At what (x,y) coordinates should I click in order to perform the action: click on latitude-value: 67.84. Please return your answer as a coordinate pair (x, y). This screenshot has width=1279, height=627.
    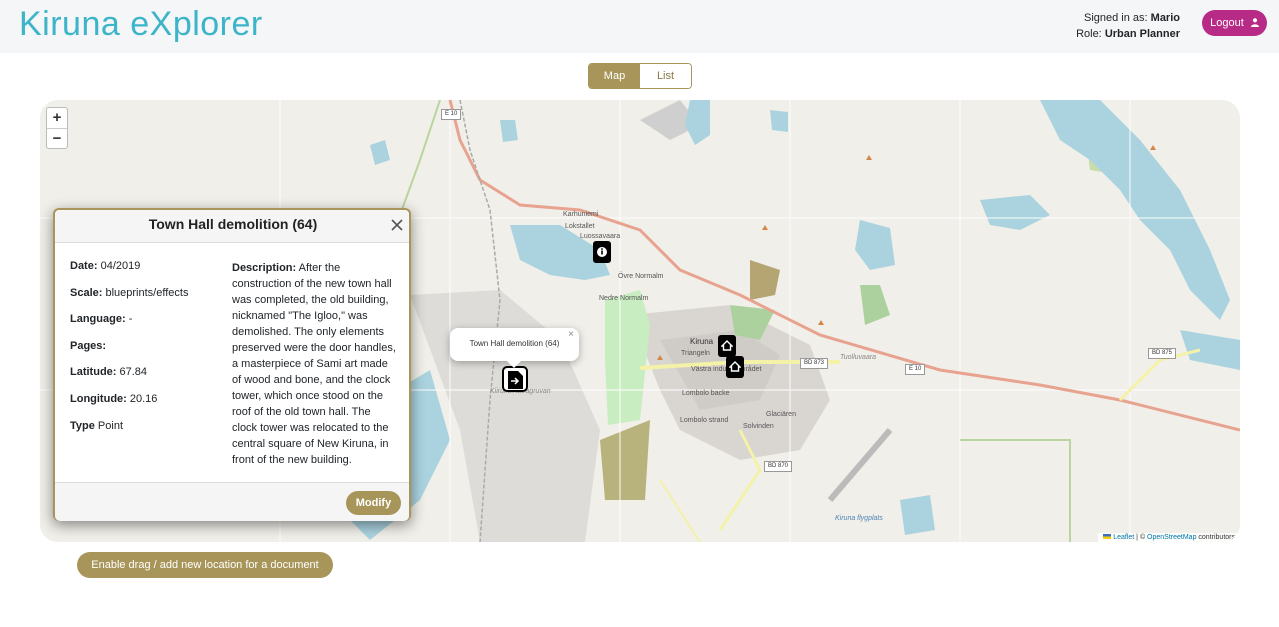
    Looking at the image, I should click on (133, 372).